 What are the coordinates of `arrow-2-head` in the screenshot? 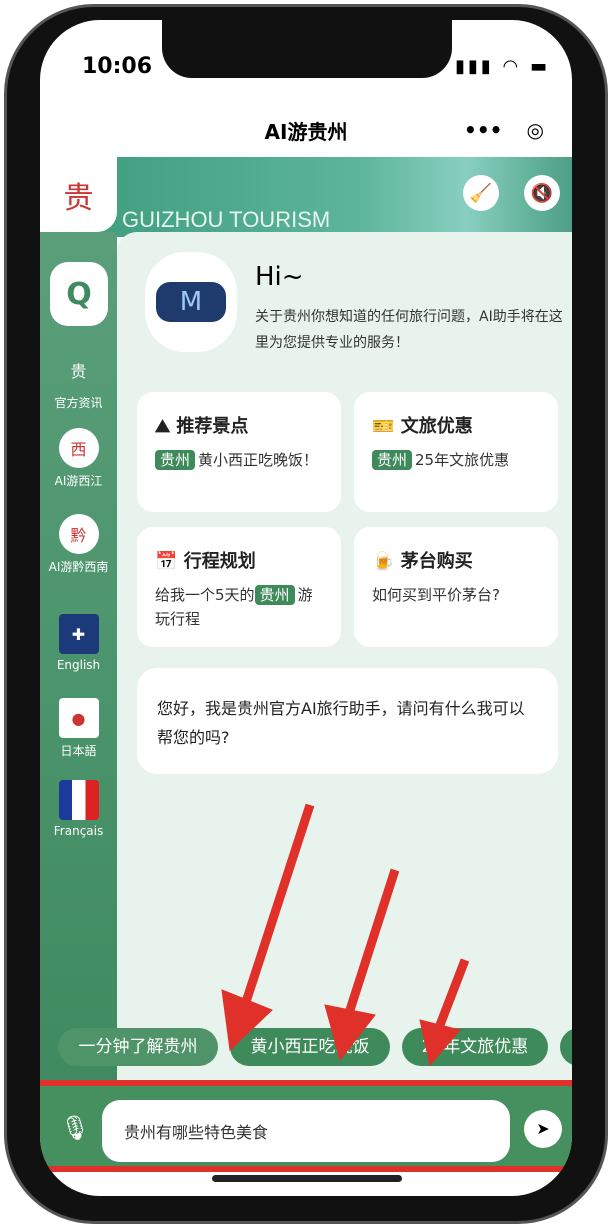 It's located at (350, 1033).